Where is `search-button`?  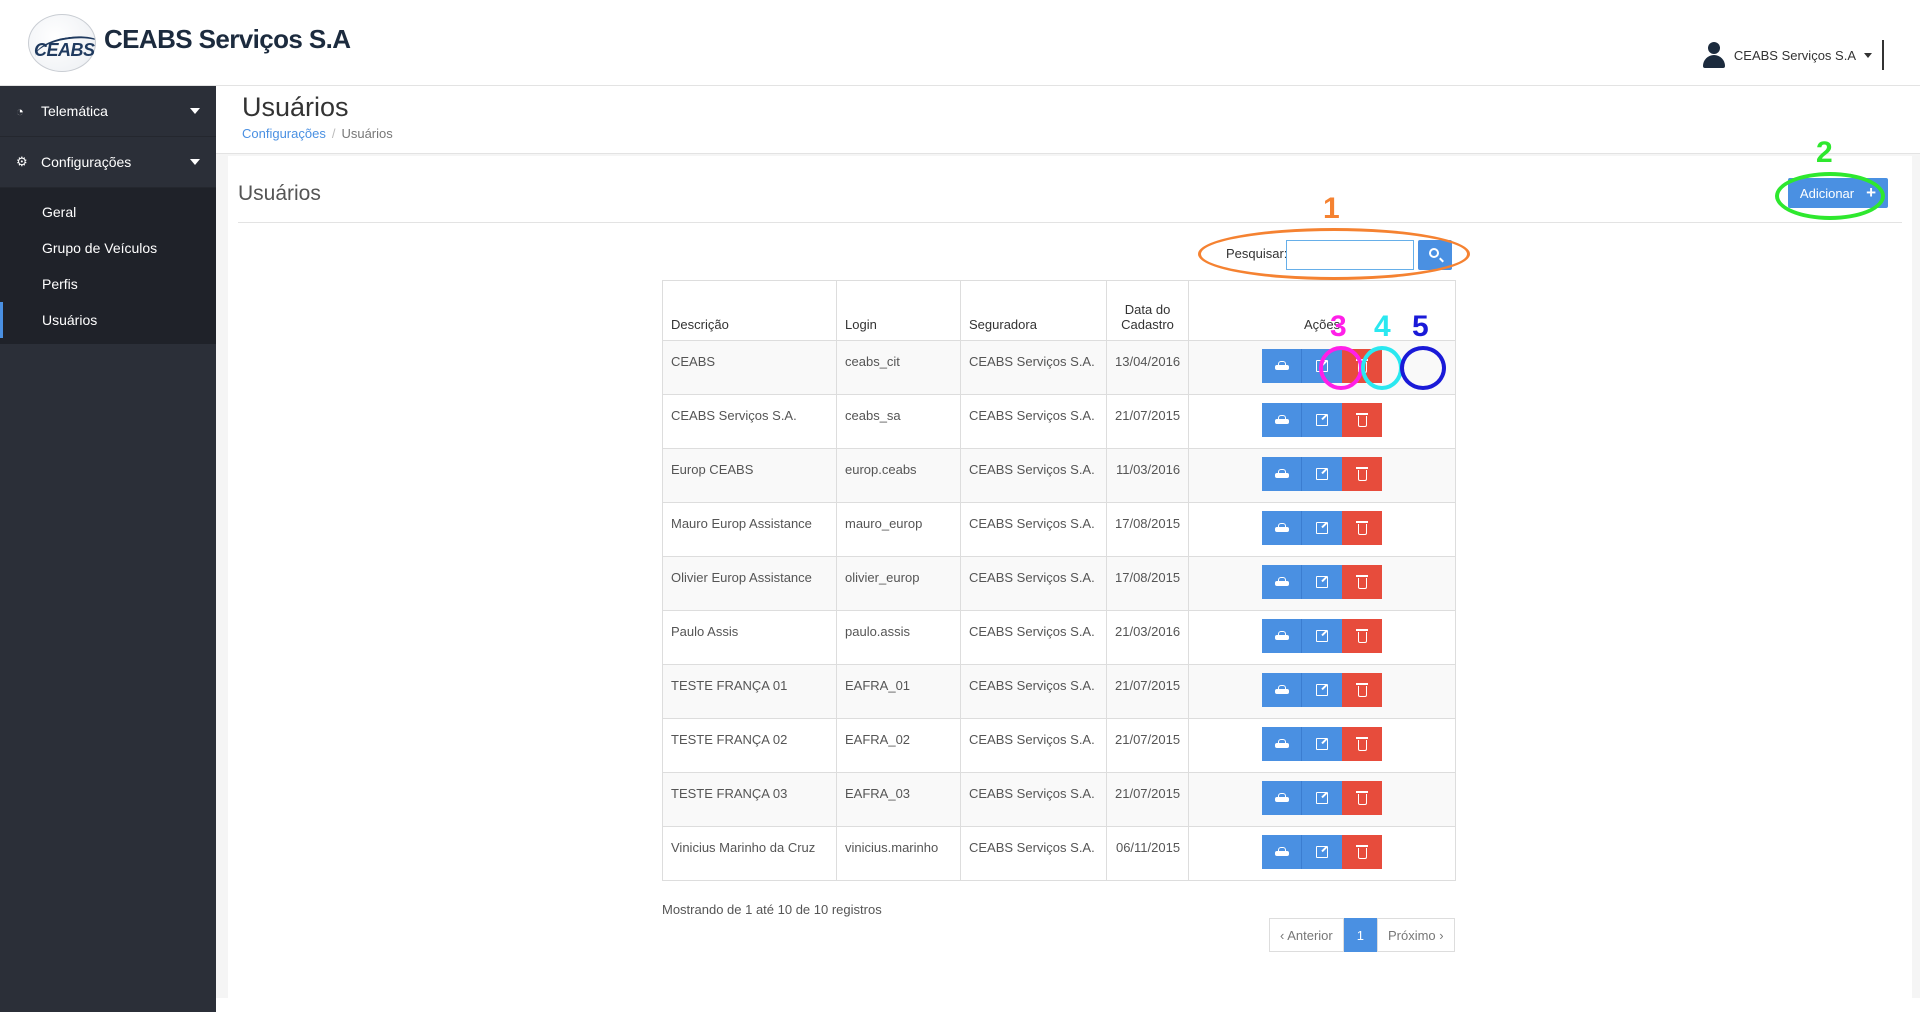
search-button is located at coordinates (1435, 255).